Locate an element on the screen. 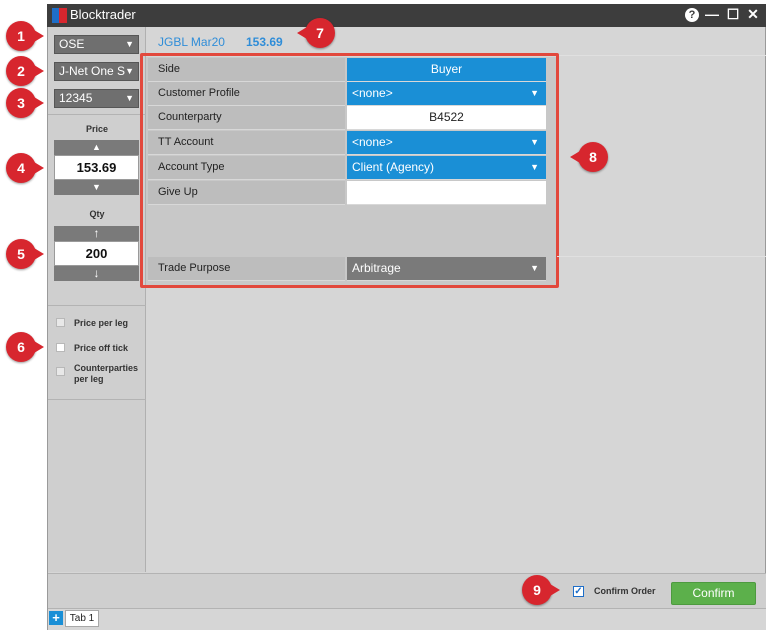  callout-badge: 3 is located at coordinates (25, 103).